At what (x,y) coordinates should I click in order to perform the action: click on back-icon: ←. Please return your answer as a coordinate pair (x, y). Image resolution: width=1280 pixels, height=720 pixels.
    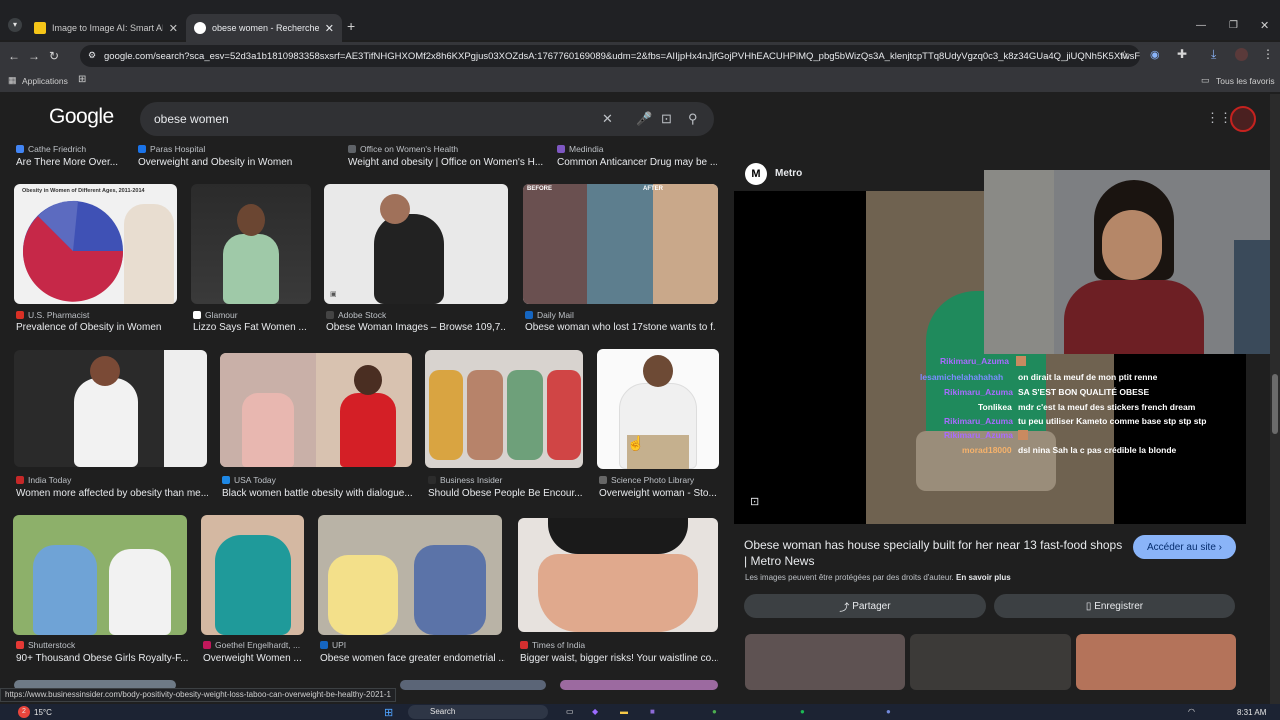
    Looking at the image, I should click on (14, 56).